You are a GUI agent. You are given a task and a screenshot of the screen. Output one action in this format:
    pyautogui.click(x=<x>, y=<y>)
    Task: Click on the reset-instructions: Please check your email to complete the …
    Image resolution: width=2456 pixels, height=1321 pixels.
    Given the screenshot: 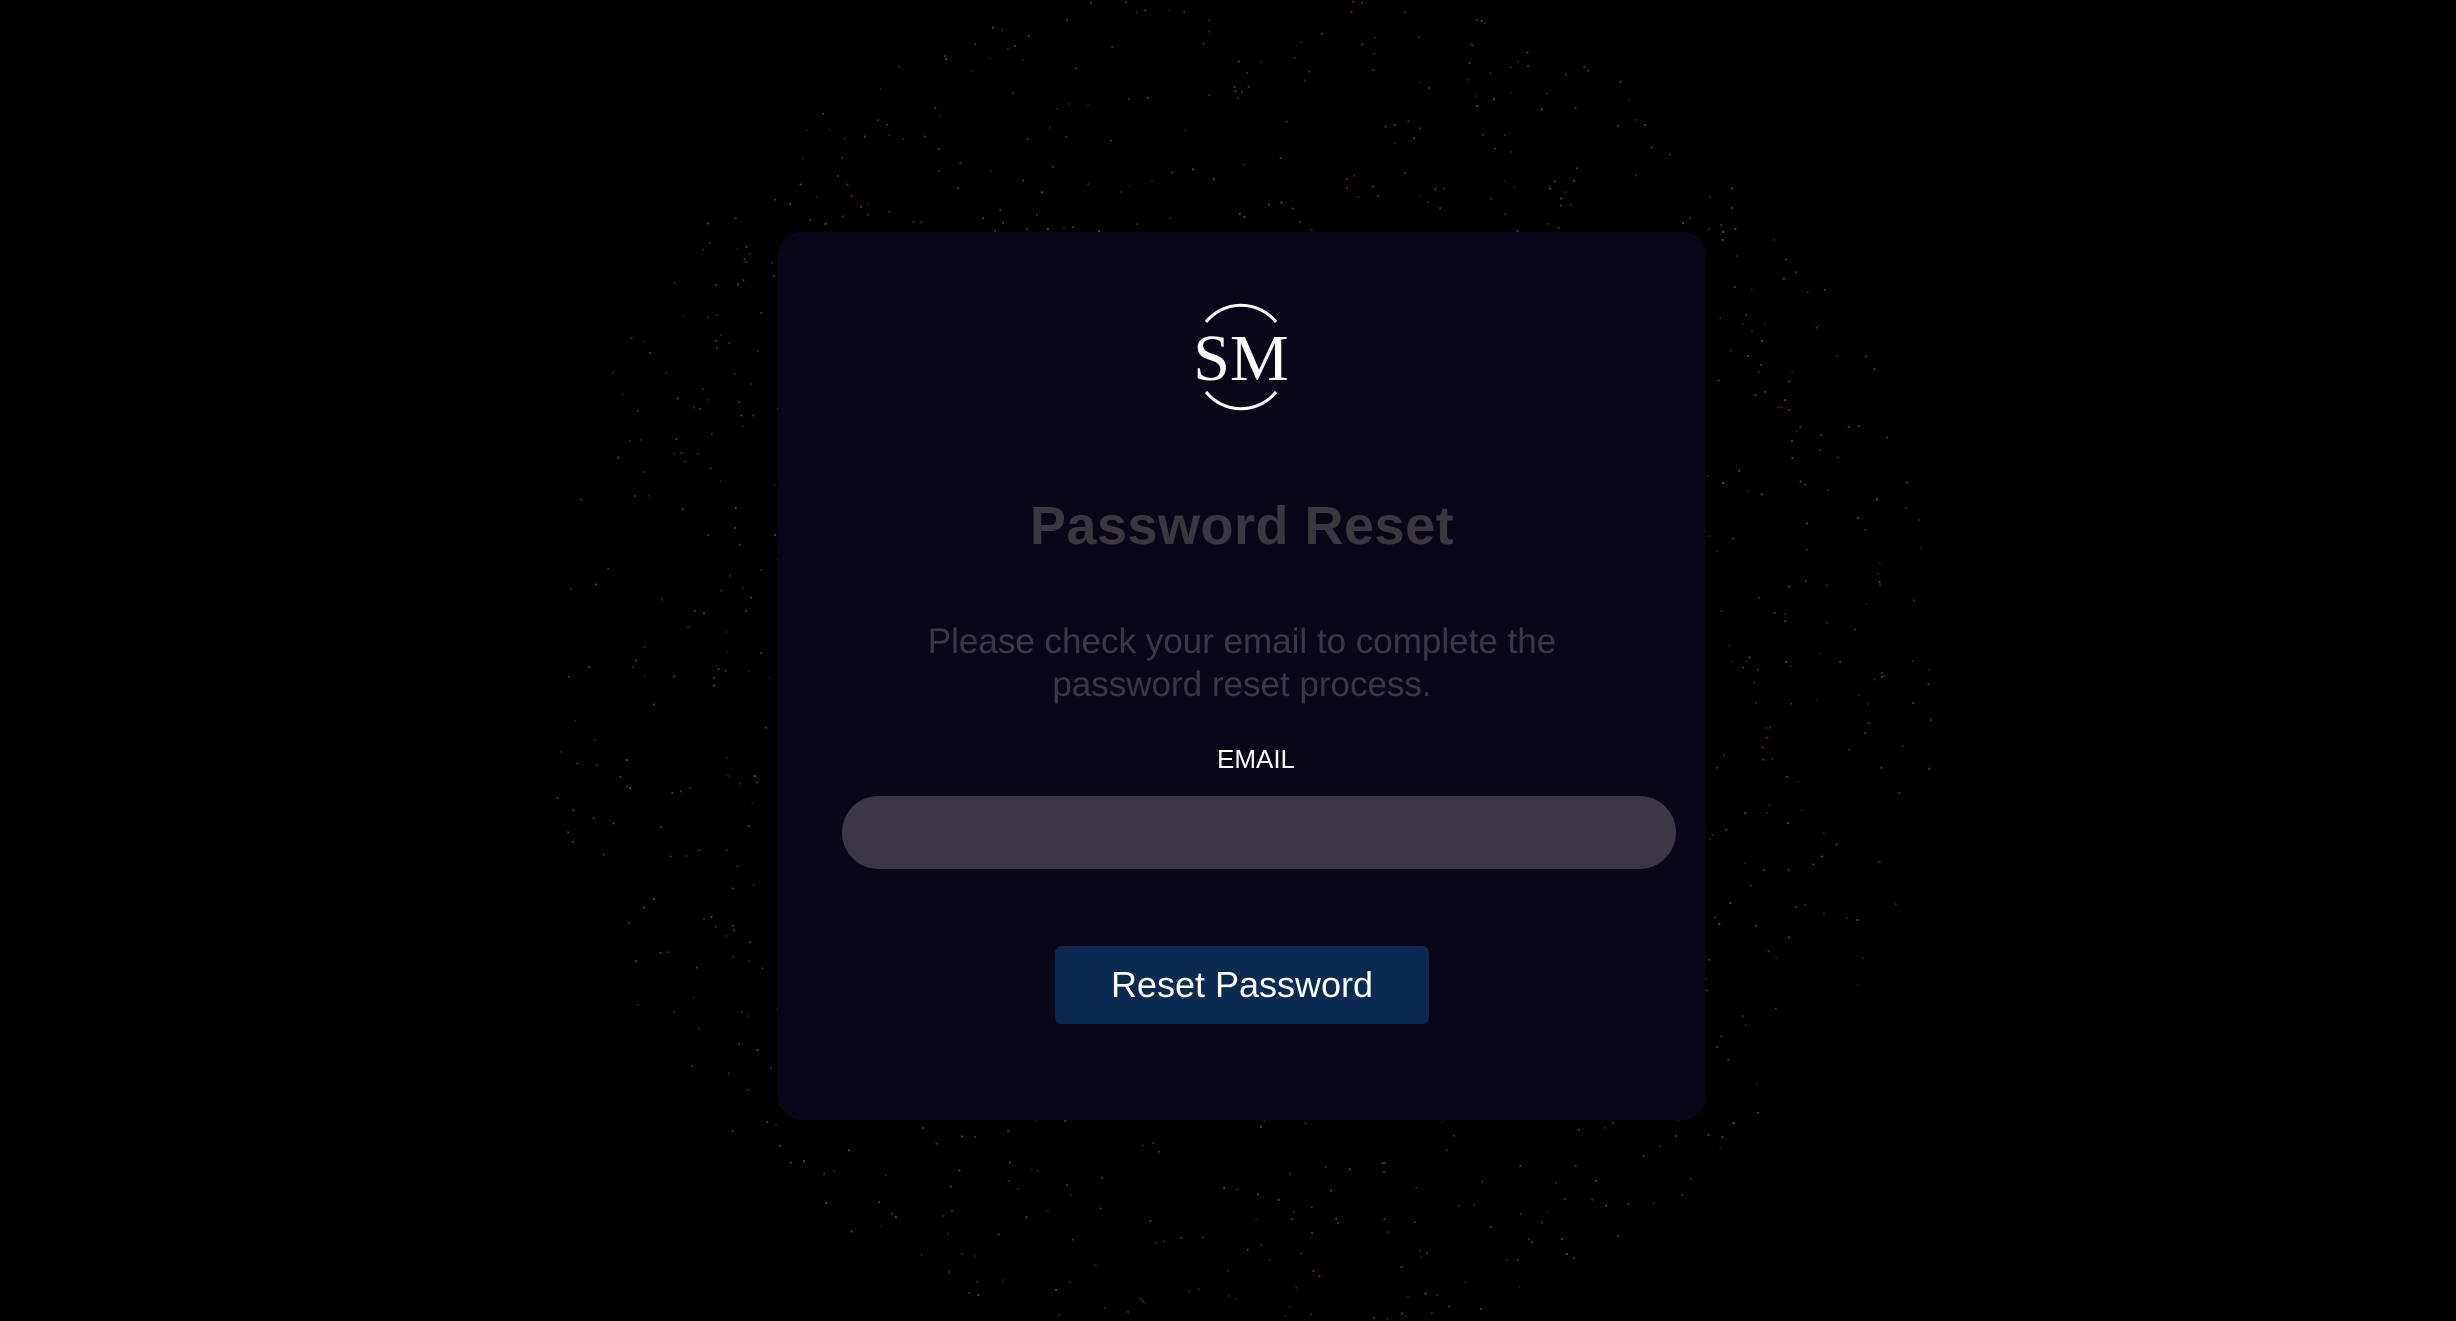 What is the action you would take?
    pyautogui.click(x=1242, y=663)
    